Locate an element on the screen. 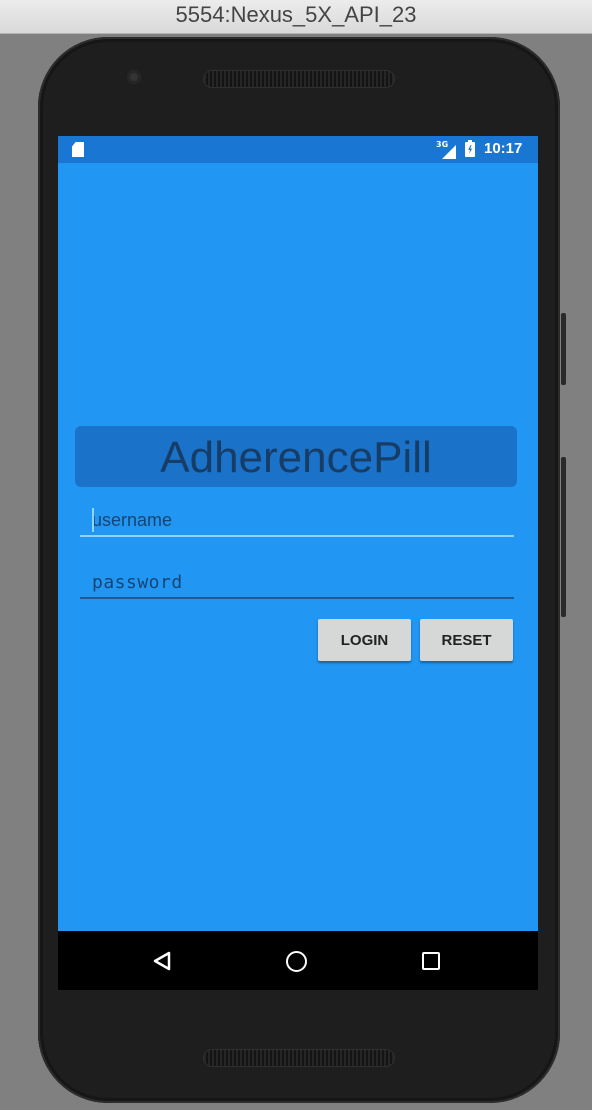 This screenshot has height=1110, width=592. battery-charging-icon is located at coordinates (470, 148).